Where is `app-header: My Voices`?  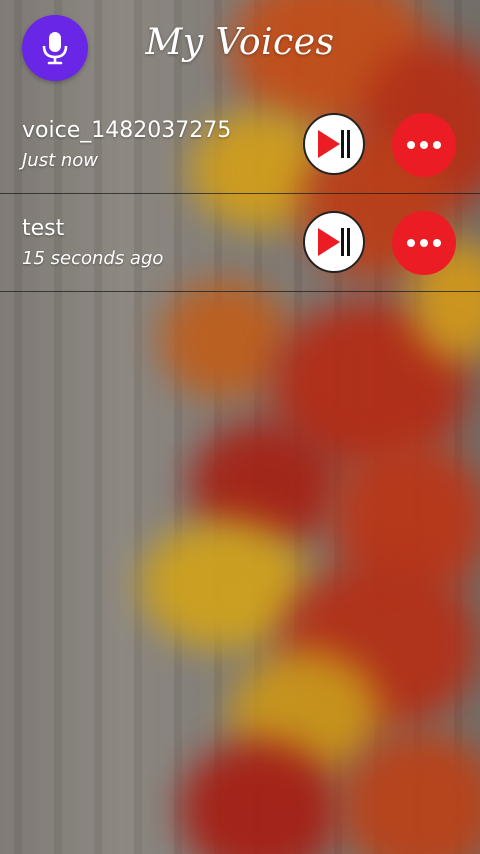
app-header: My Voices is located at coordinates (240, 50).